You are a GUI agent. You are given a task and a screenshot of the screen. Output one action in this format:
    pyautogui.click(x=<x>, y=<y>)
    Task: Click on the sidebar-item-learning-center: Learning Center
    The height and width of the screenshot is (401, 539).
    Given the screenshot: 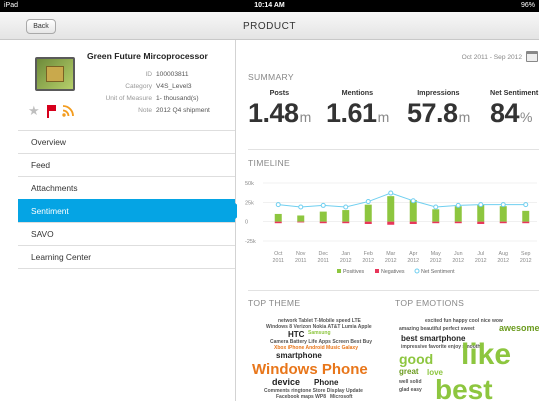 What is the action you would take?
    pyautogui.click(x=126, y=256)
    